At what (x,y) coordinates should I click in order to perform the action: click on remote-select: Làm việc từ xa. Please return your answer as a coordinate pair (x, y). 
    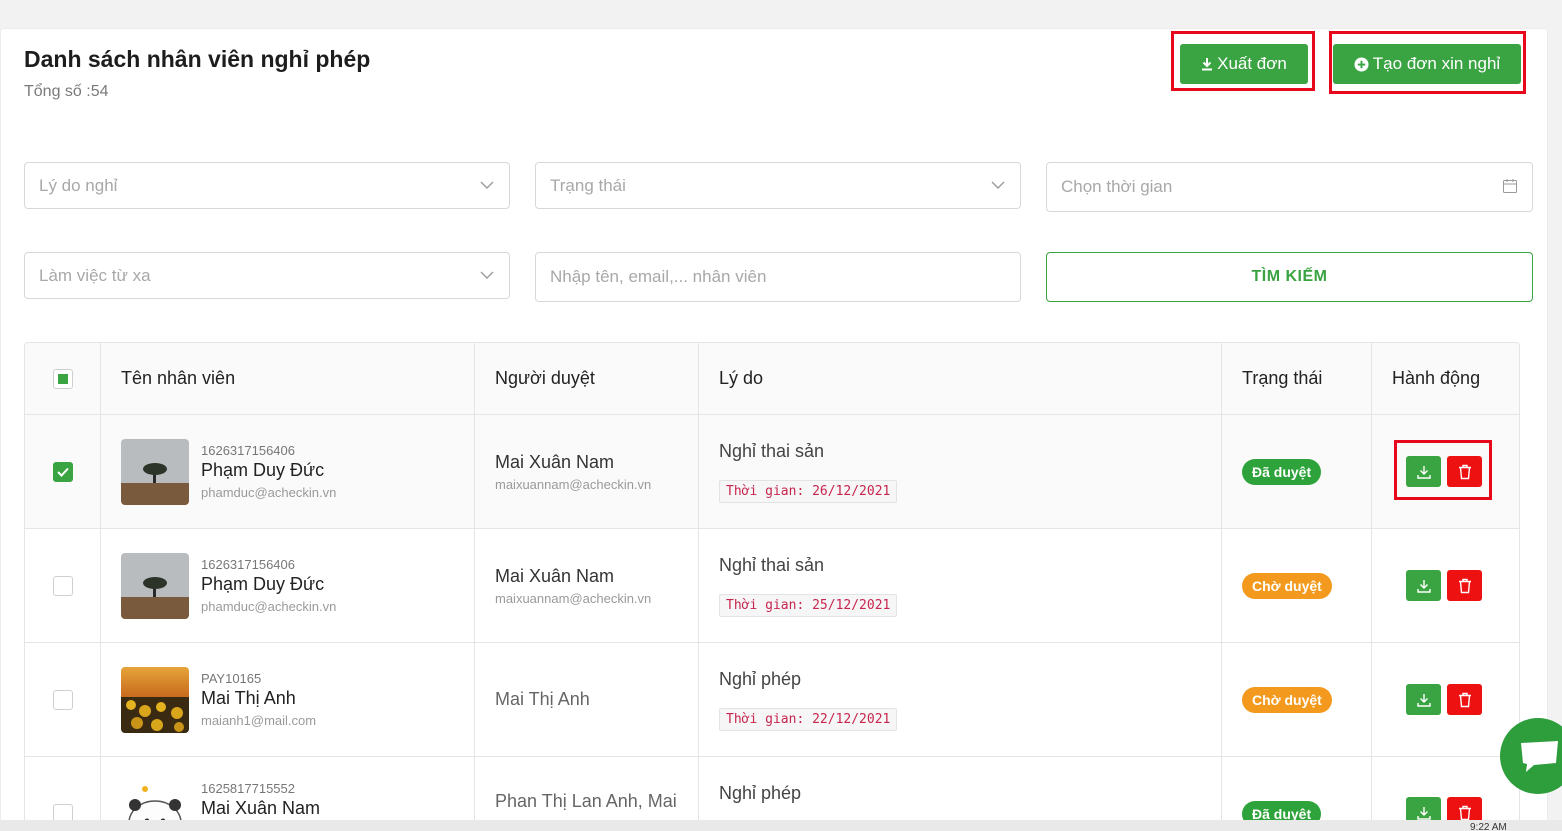
    Looking at the image, I should click on (267, 275).